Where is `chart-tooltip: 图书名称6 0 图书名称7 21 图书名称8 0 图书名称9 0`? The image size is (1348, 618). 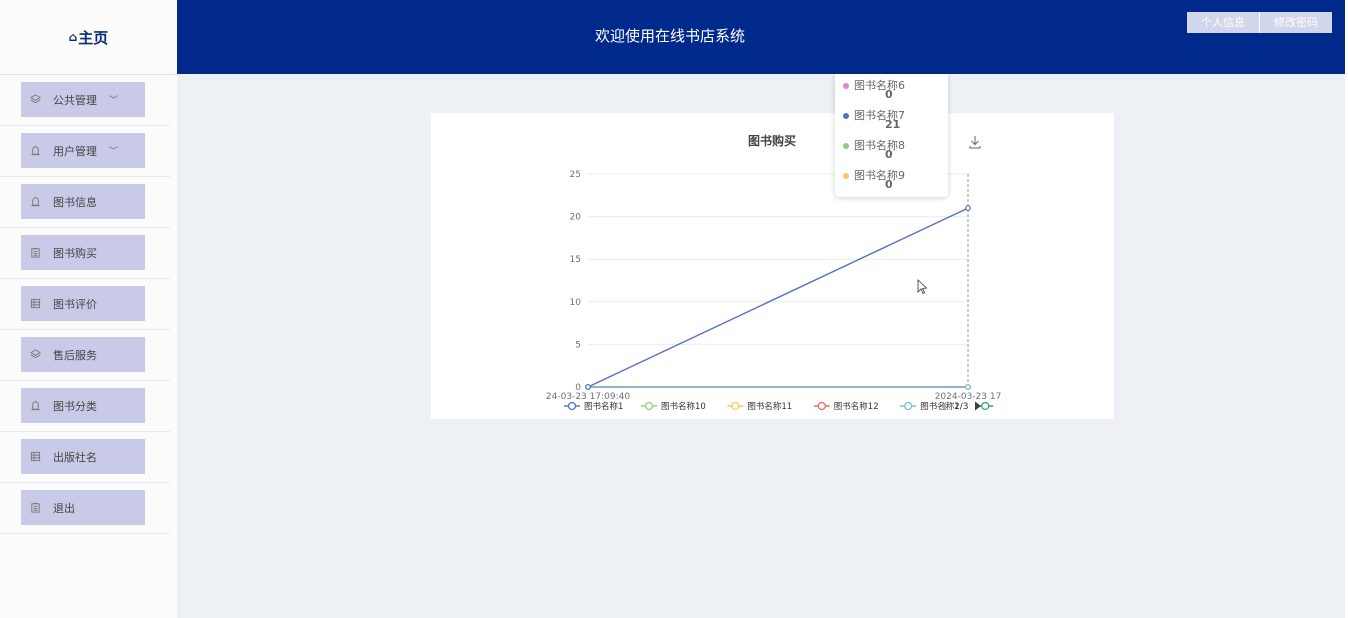 chart-tooltip: 图书名称6 0 图书名称7 21 图书名称8 0 图书名称9 0 is located at coordinates (891, 135).